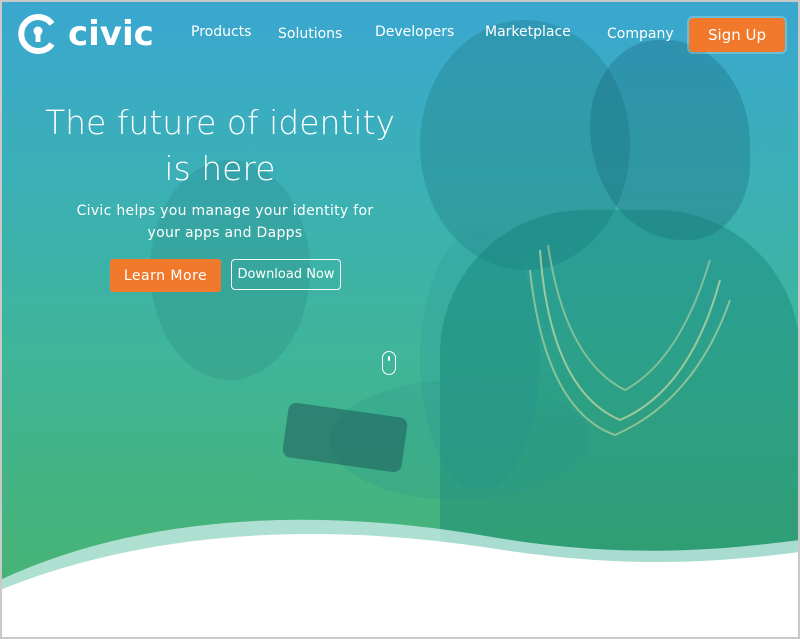 The image size is (800, 639). Describe the element at coordinates (220, 122) in the screenshot. I see `hero-headline-line-1: The future of identity` at that location.